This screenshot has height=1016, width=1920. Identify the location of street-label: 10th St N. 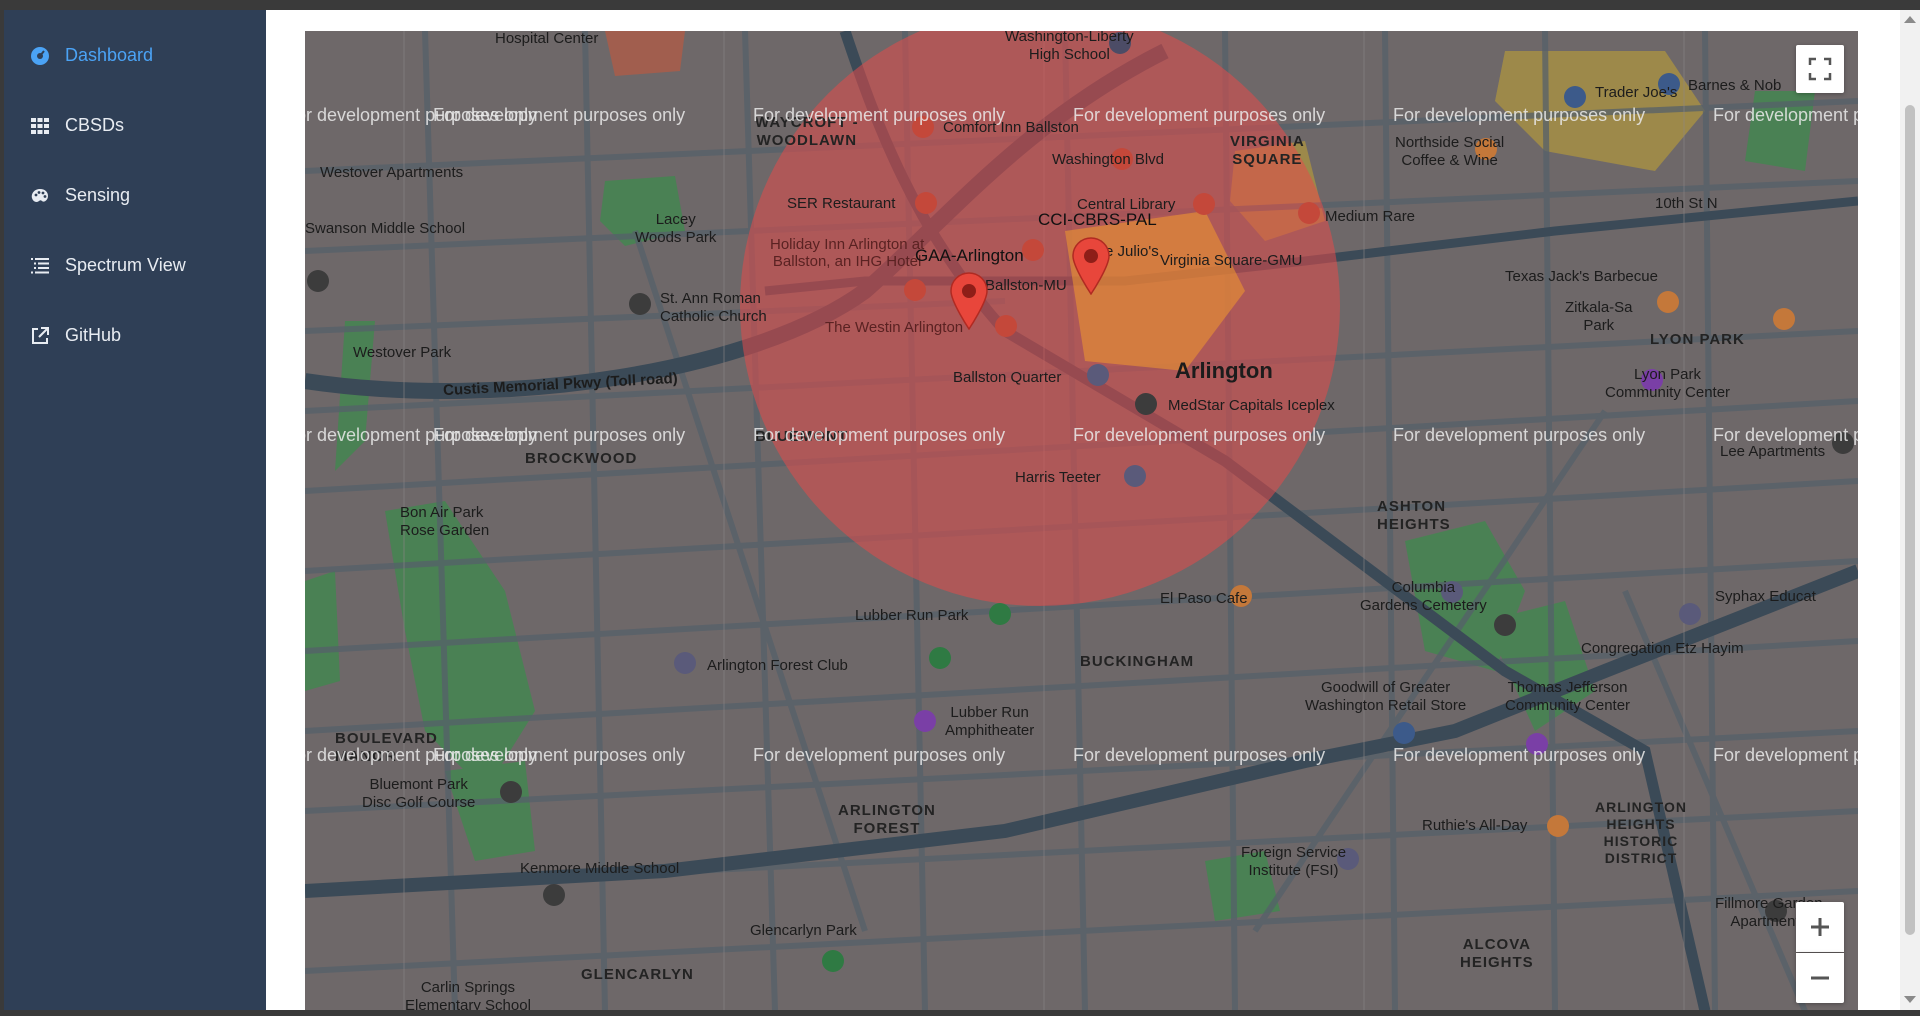
(1686, 203).